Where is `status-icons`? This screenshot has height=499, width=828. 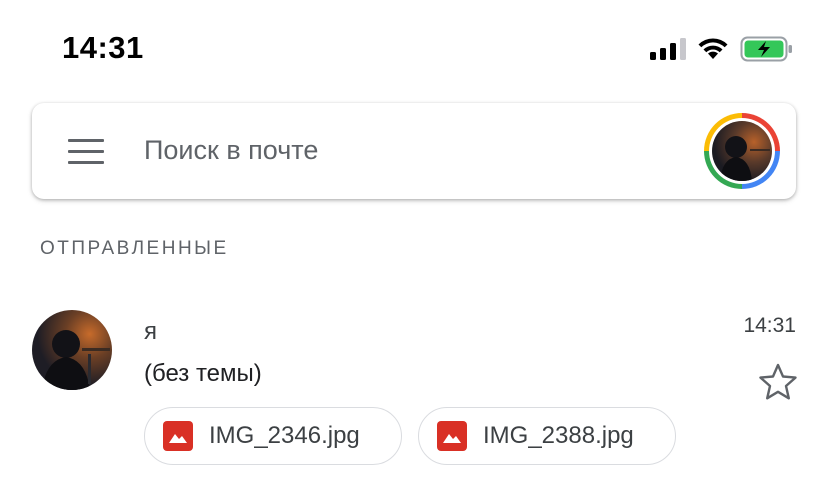
status-icons is located at coordinates (722, 49).